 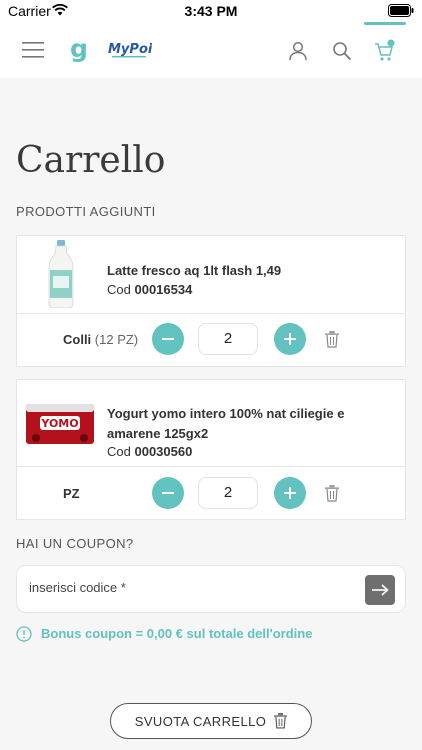 I want to click on arrow-right-icon, so click(x=380, y=590).